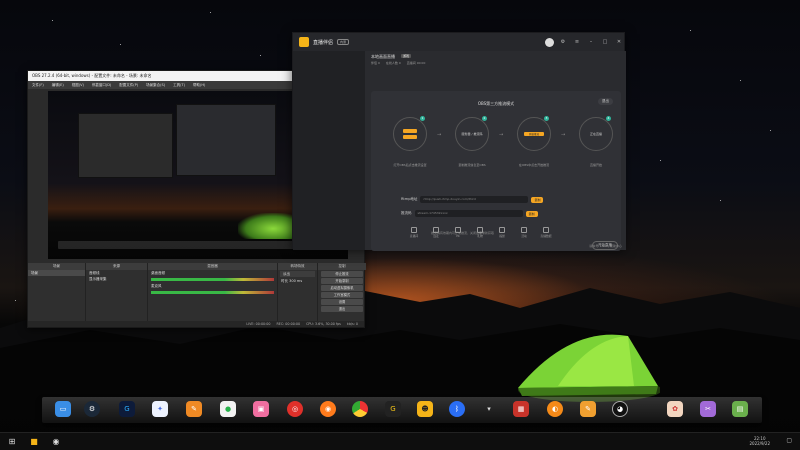  Describe the element at coordinates (261, 409) in the screenshot. I see `bilibili-icon: ▣` at that location.